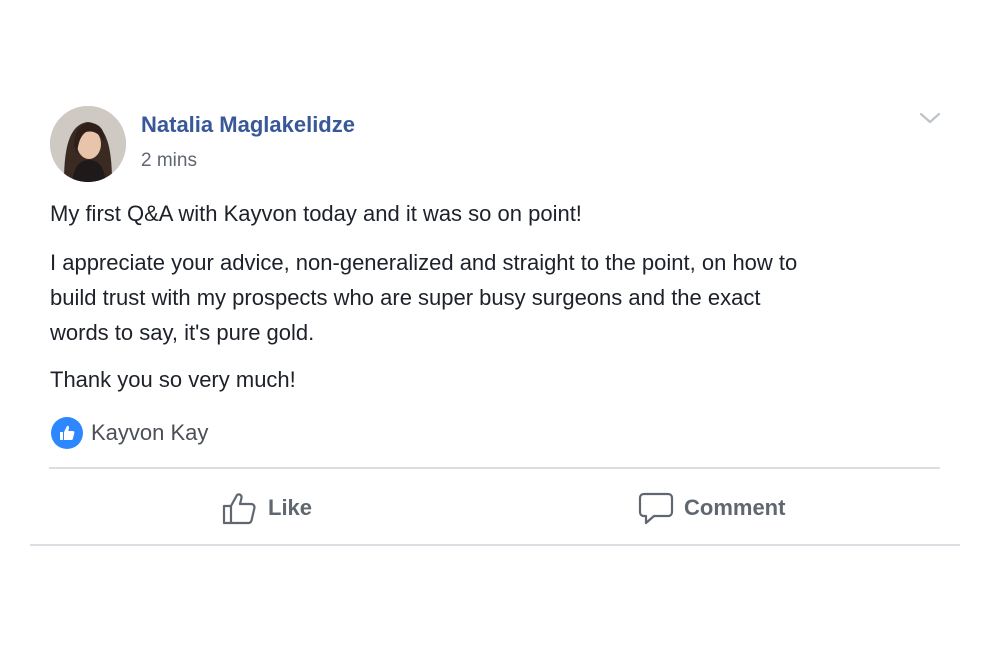  What do you see at coordinates (656, 508) in the screenshot?
I see `comment-icon` at bounding box center [656, 508].